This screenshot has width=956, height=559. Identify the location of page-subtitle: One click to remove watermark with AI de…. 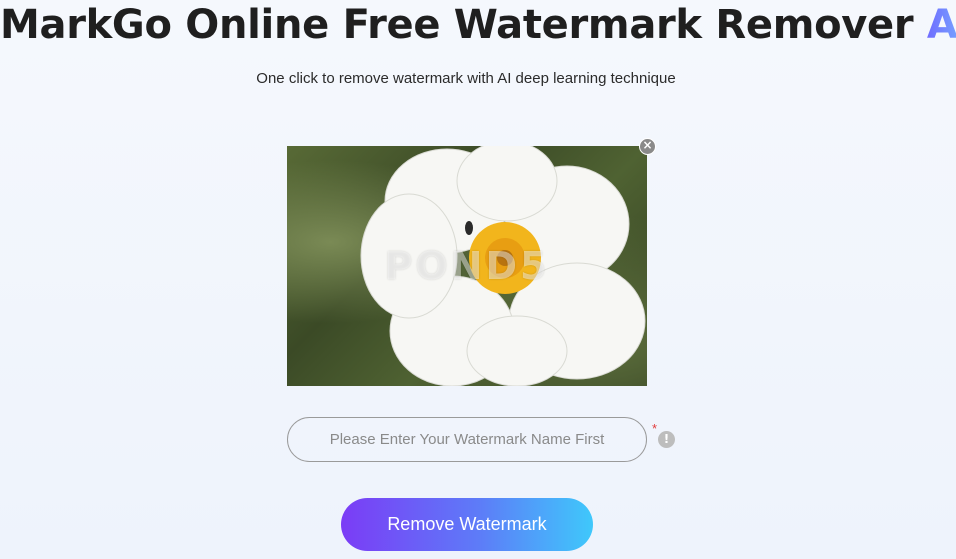
(466, 78).